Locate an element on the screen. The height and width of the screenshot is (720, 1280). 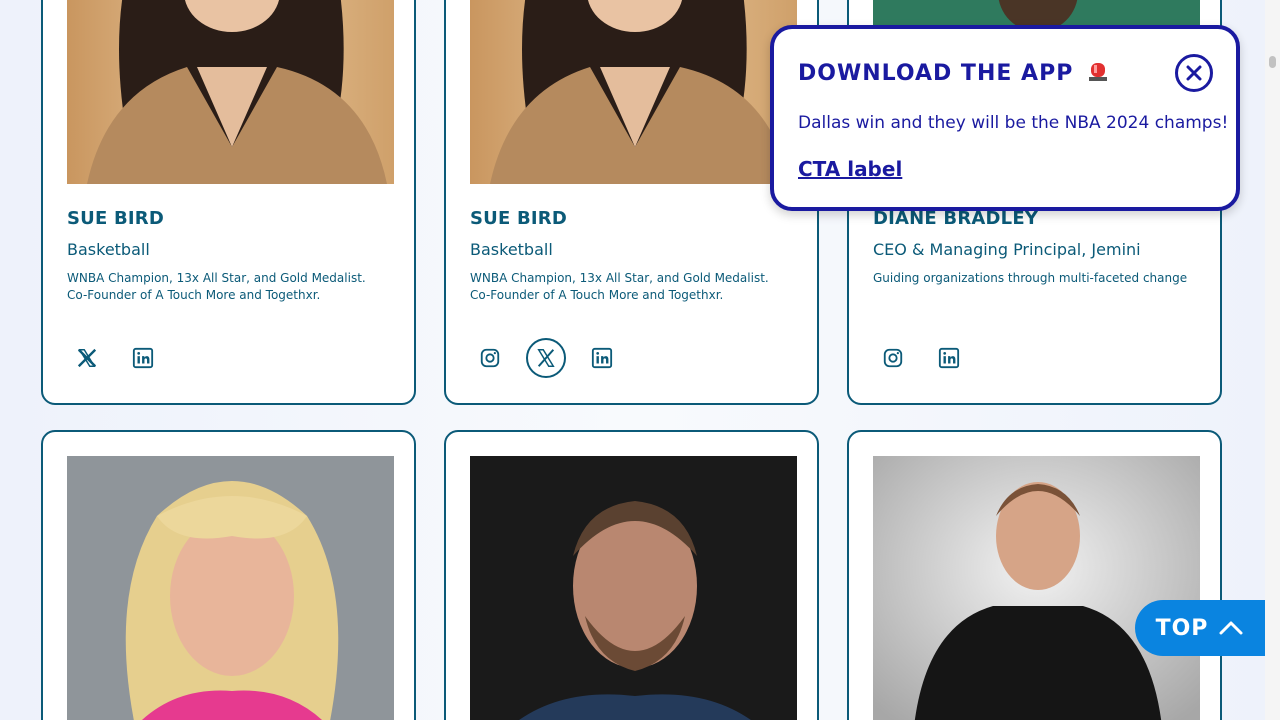
popup-title: DOWNLOAD THE APP is located at coordinates (953, 74).